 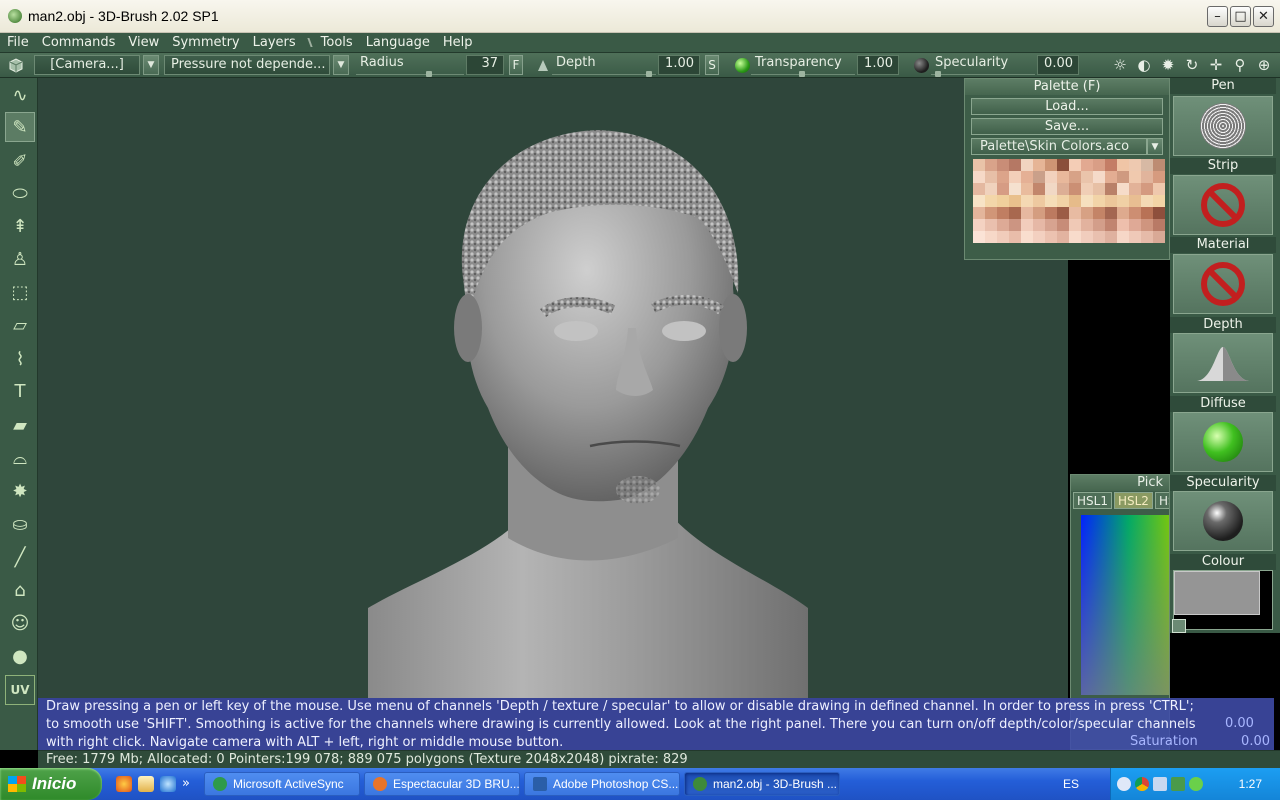 I want to click on minimize-button: –, so click(x=1217, y=16).